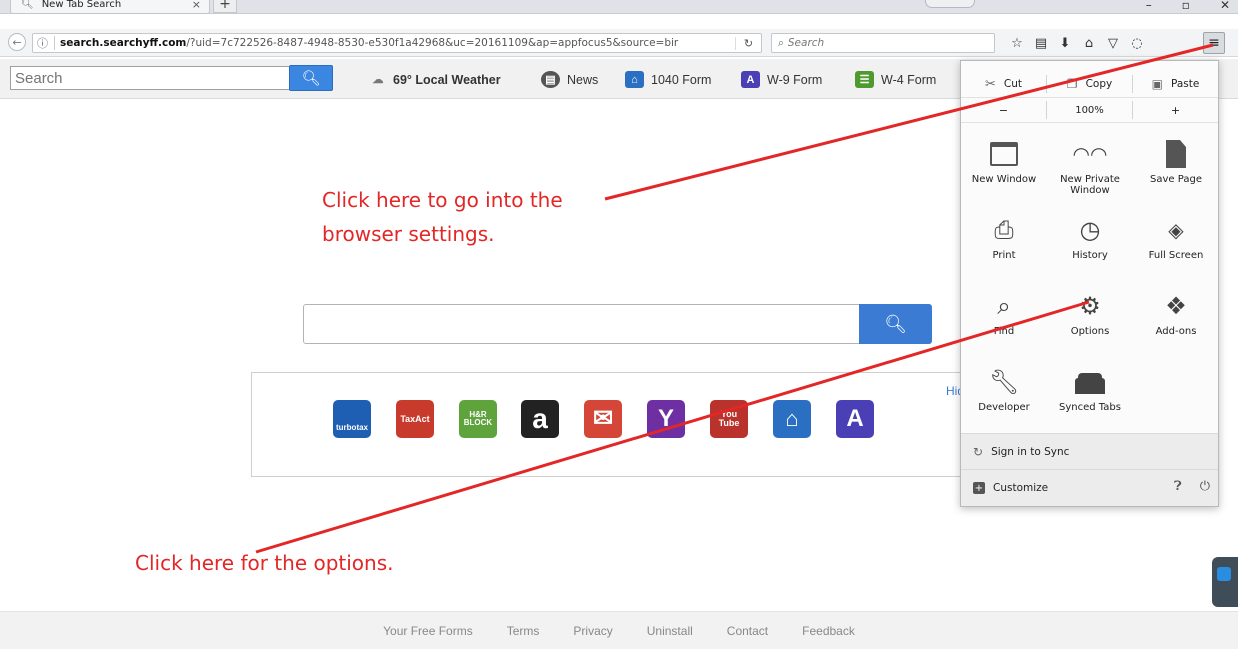 The width and height of the screenshot is (1238, 649). What do you see at coordinates (123, 43) in the screenshot?
I see `url-host: search.searchyff.com` at bounding box center [123, 43].